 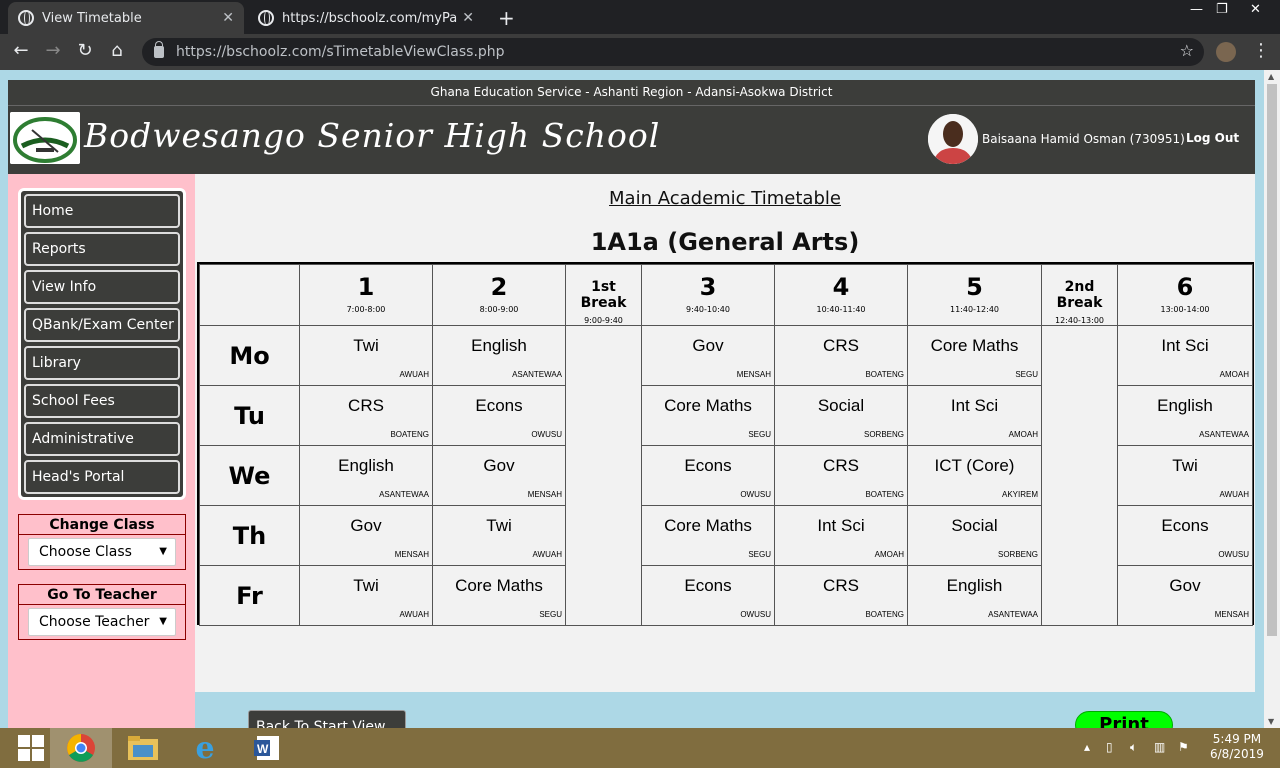 I want to click on go-to-teacher-value: Choose Teacher, so click(x=94, y=622).